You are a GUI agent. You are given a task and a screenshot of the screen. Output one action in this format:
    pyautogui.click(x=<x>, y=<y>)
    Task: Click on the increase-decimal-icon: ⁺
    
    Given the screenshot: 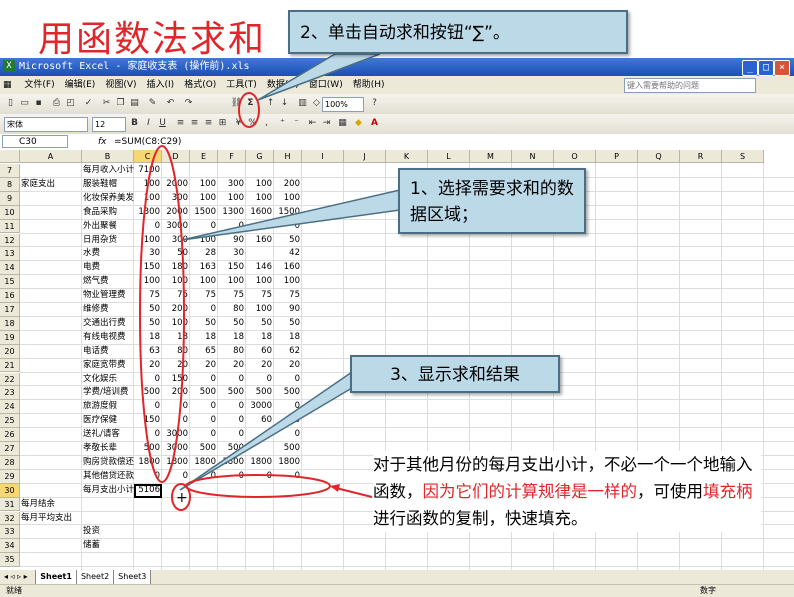 What is the action you would take?
    pyautogui.click(x=282, y=123)
    